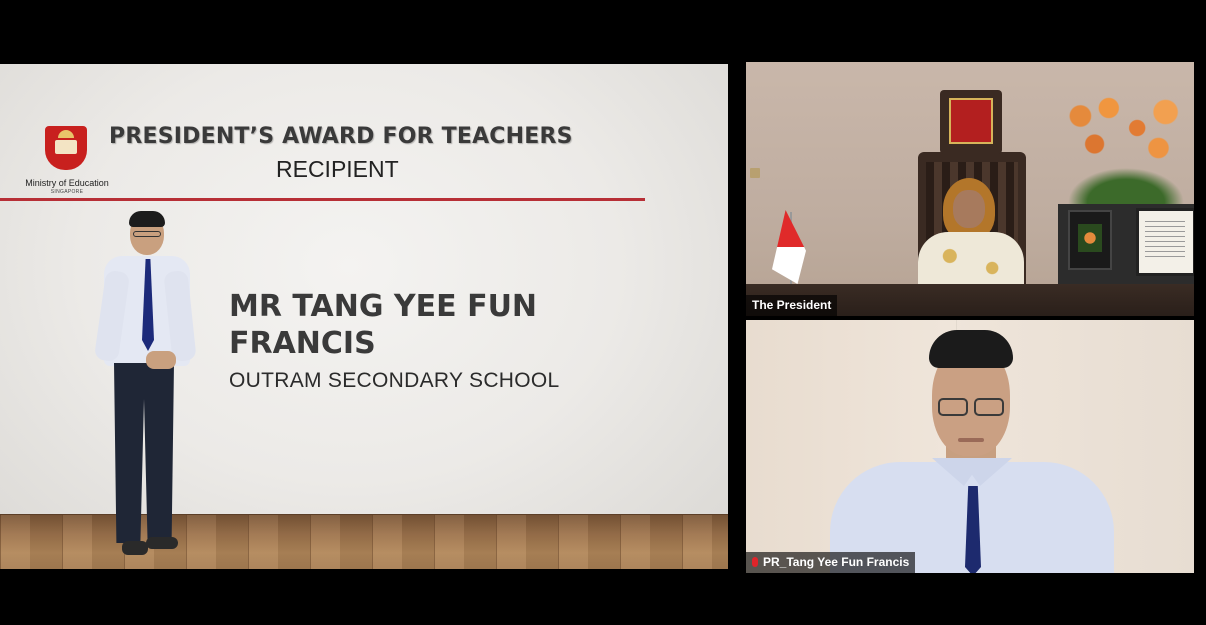  Describe the element at coordinates (67, 192) in the screenshot. I see `logo-sub: SINGAPORE` at that location.